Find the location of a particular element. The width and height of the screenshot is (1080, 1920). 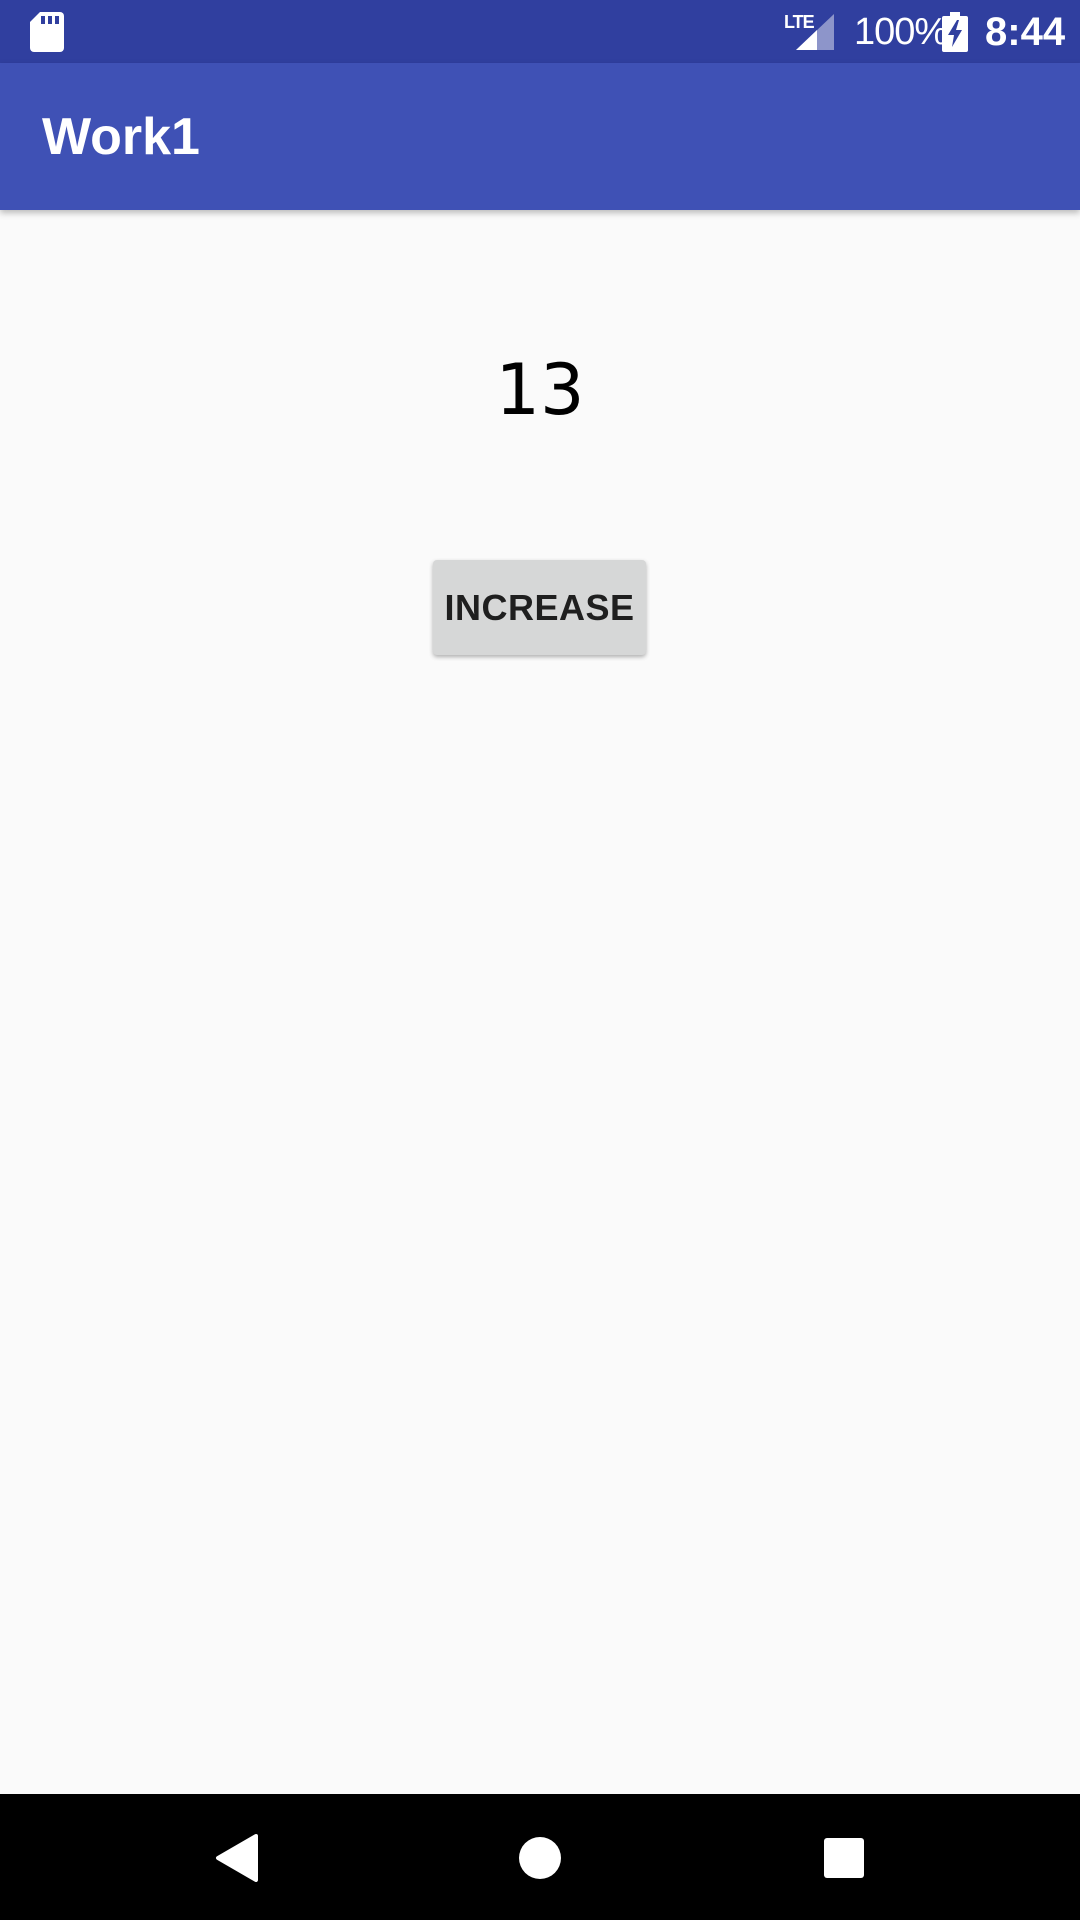

home-icon is located at coordinates (540, 1858).